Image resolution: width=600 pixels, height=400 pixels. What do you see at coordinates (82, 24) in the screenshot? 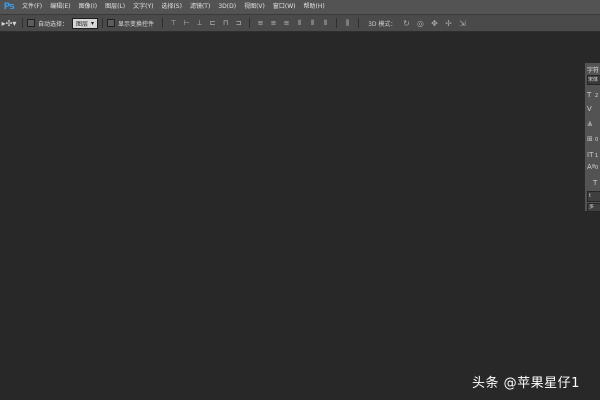
I see `auto-select-target-value: 图层` at bounding box center [82, 24].